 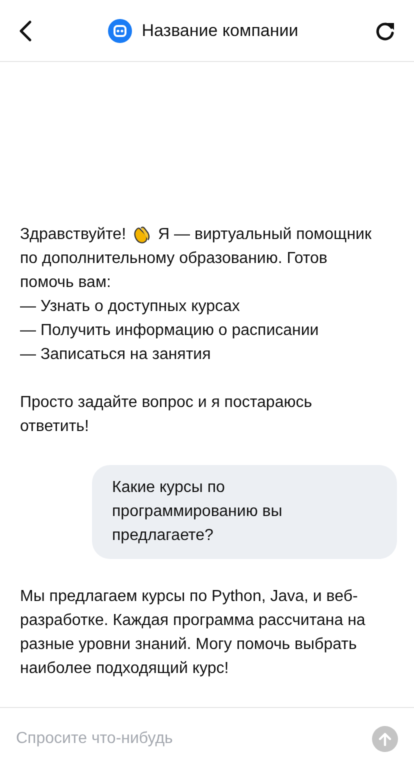 What do you see at coordinates (190, 739) in the screenshot?
I see `message-input-field: Спросите что-нибудь` at bounding box center [190, 739].